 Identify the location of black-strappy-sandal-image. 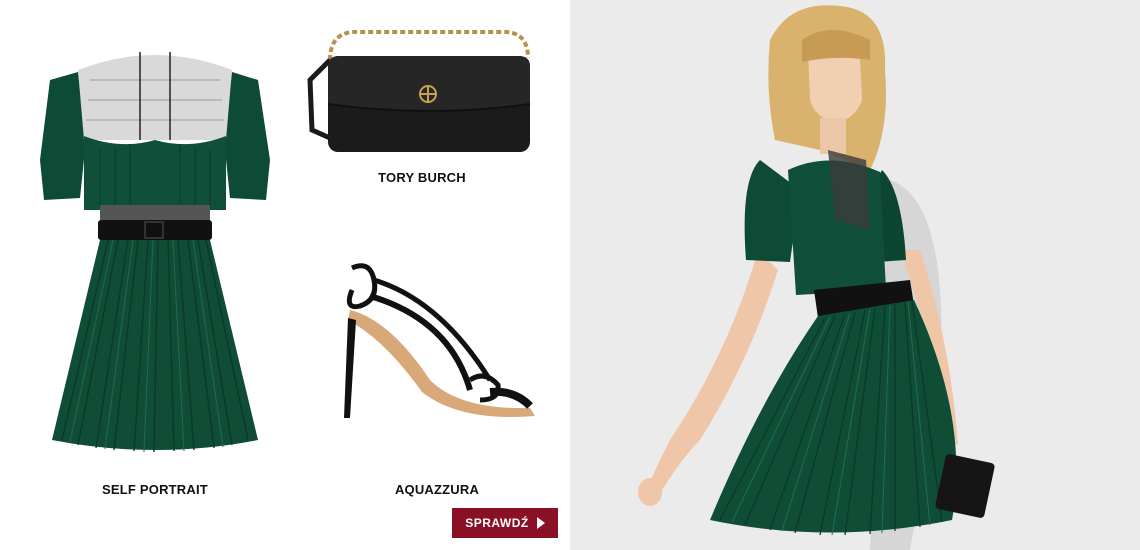
(439, 340).